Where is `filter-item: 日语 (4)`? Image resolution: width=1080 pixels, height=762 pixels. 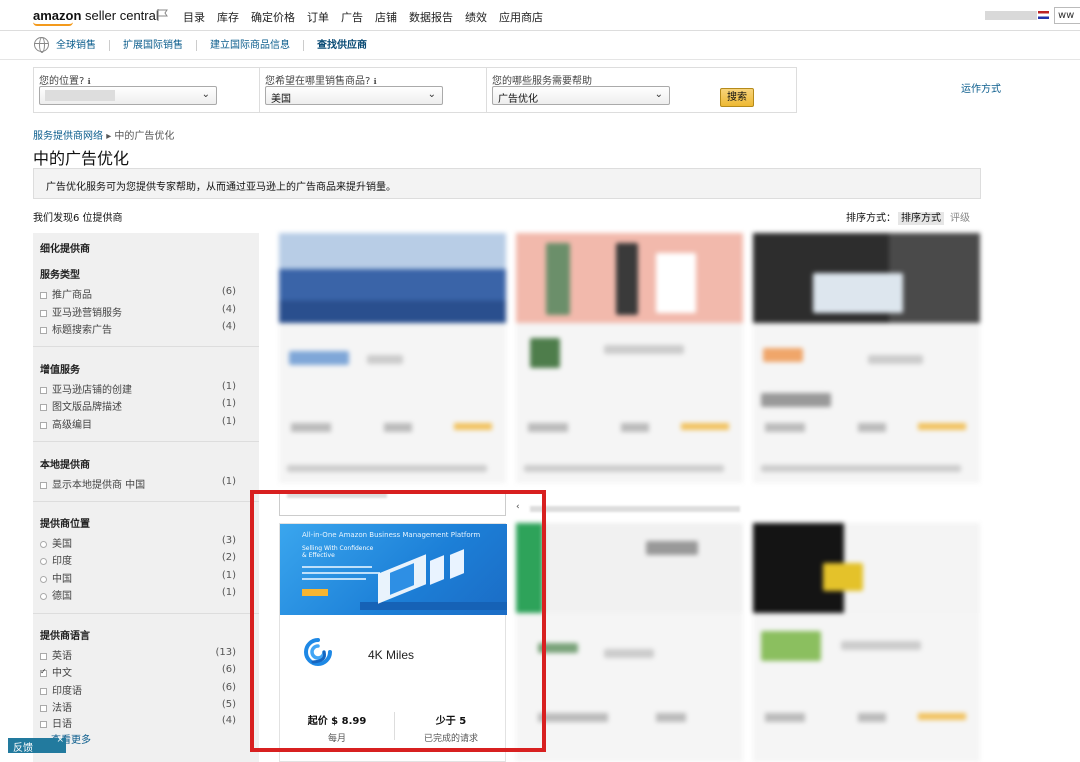
filter-item: 日语 (4) is located at coordinates (145, 722).